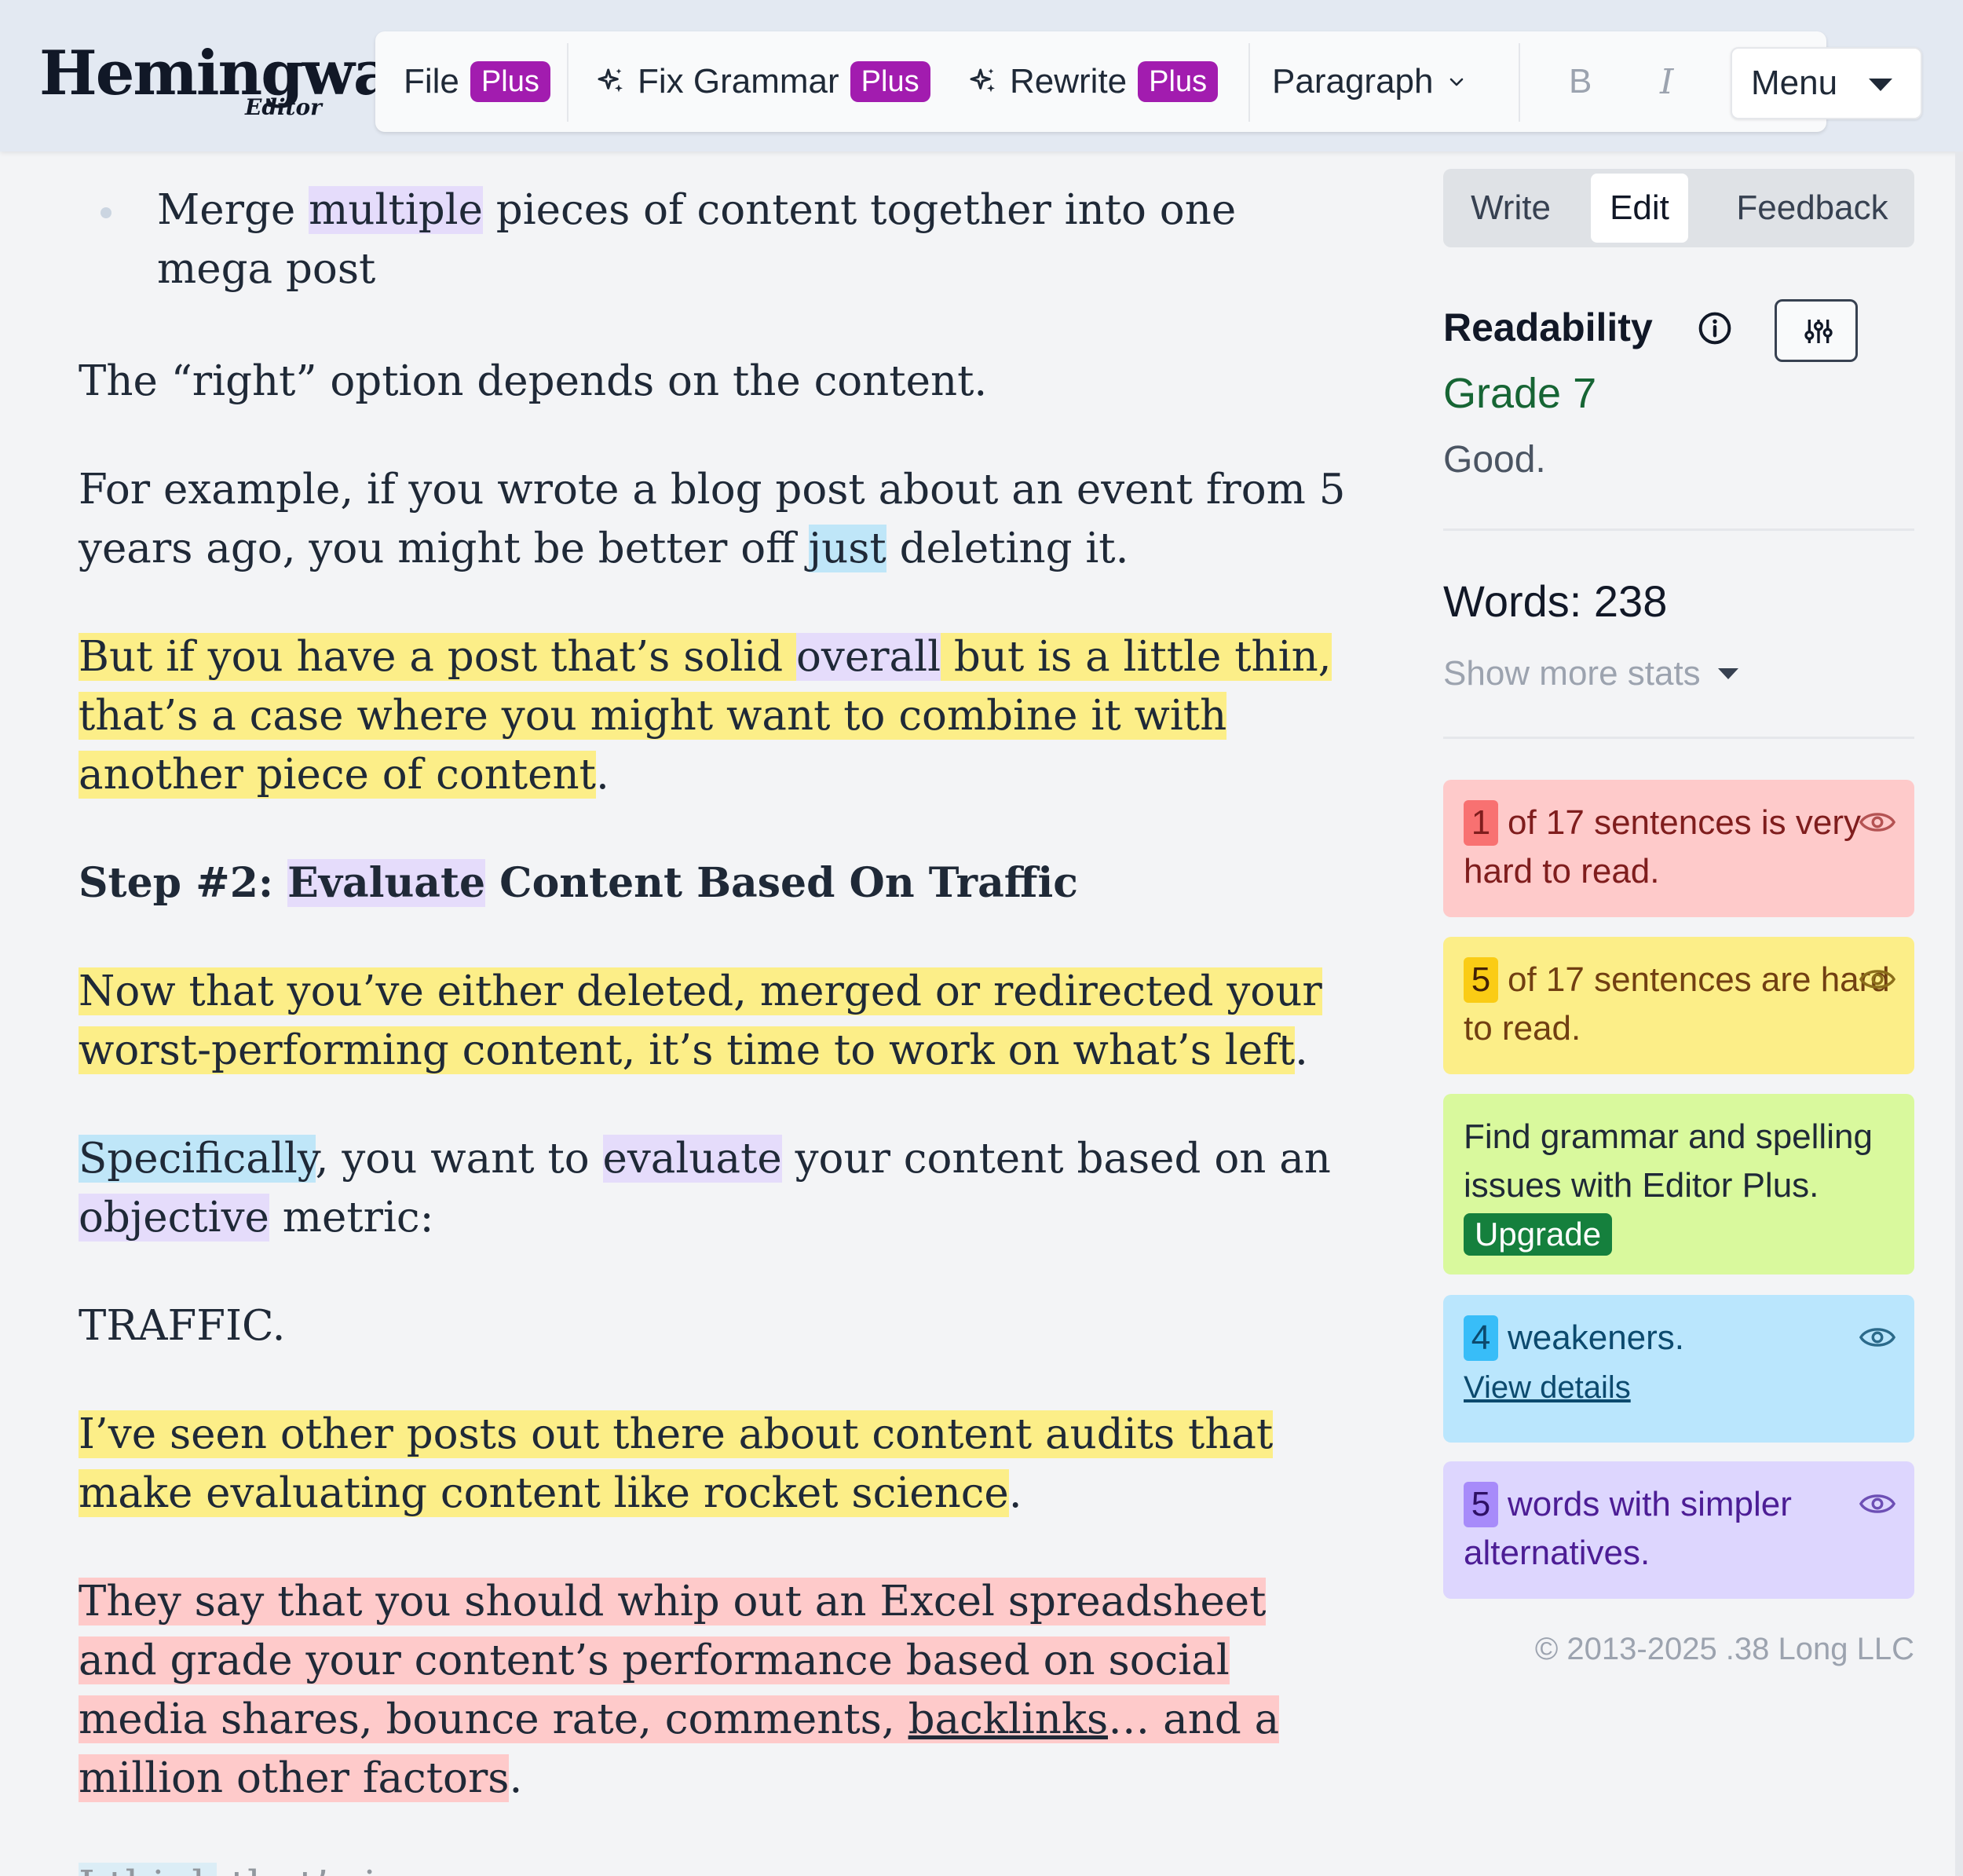 The height and width of the screenshot is (1876, 1963). I want to click on paragraph-dropdown: Paragraph, so click(1369, 81).